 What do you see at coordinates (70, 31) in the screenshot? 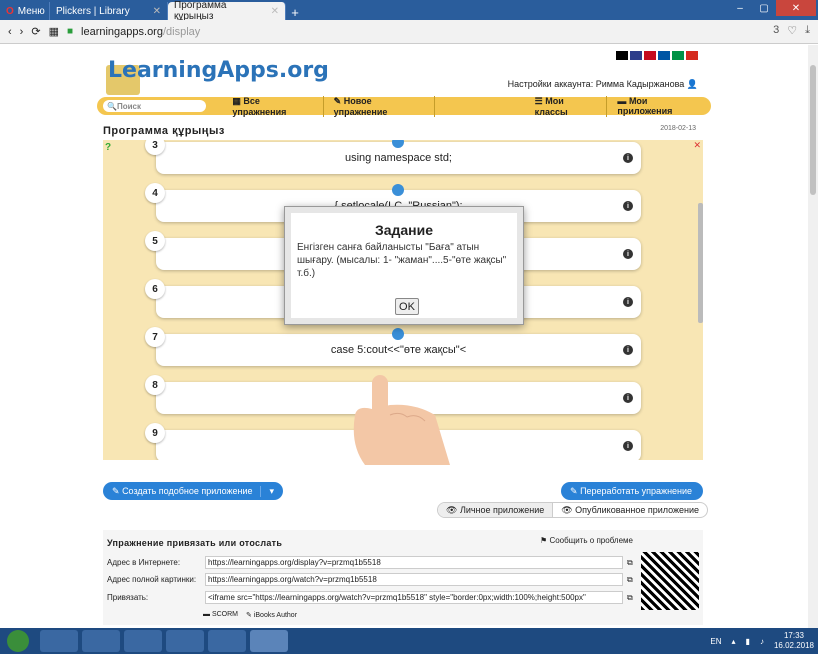
I see `lock-icon: ■` at bounding box center [70, 31].